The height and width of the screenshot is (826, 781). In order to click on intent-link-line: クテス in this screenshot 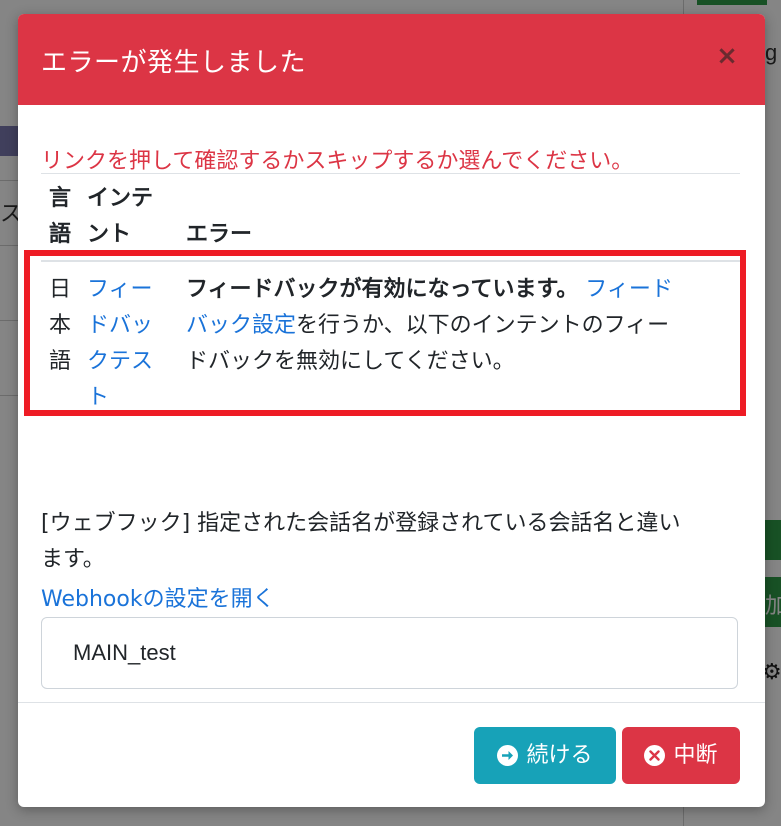, I will do `click(120, 361)`.